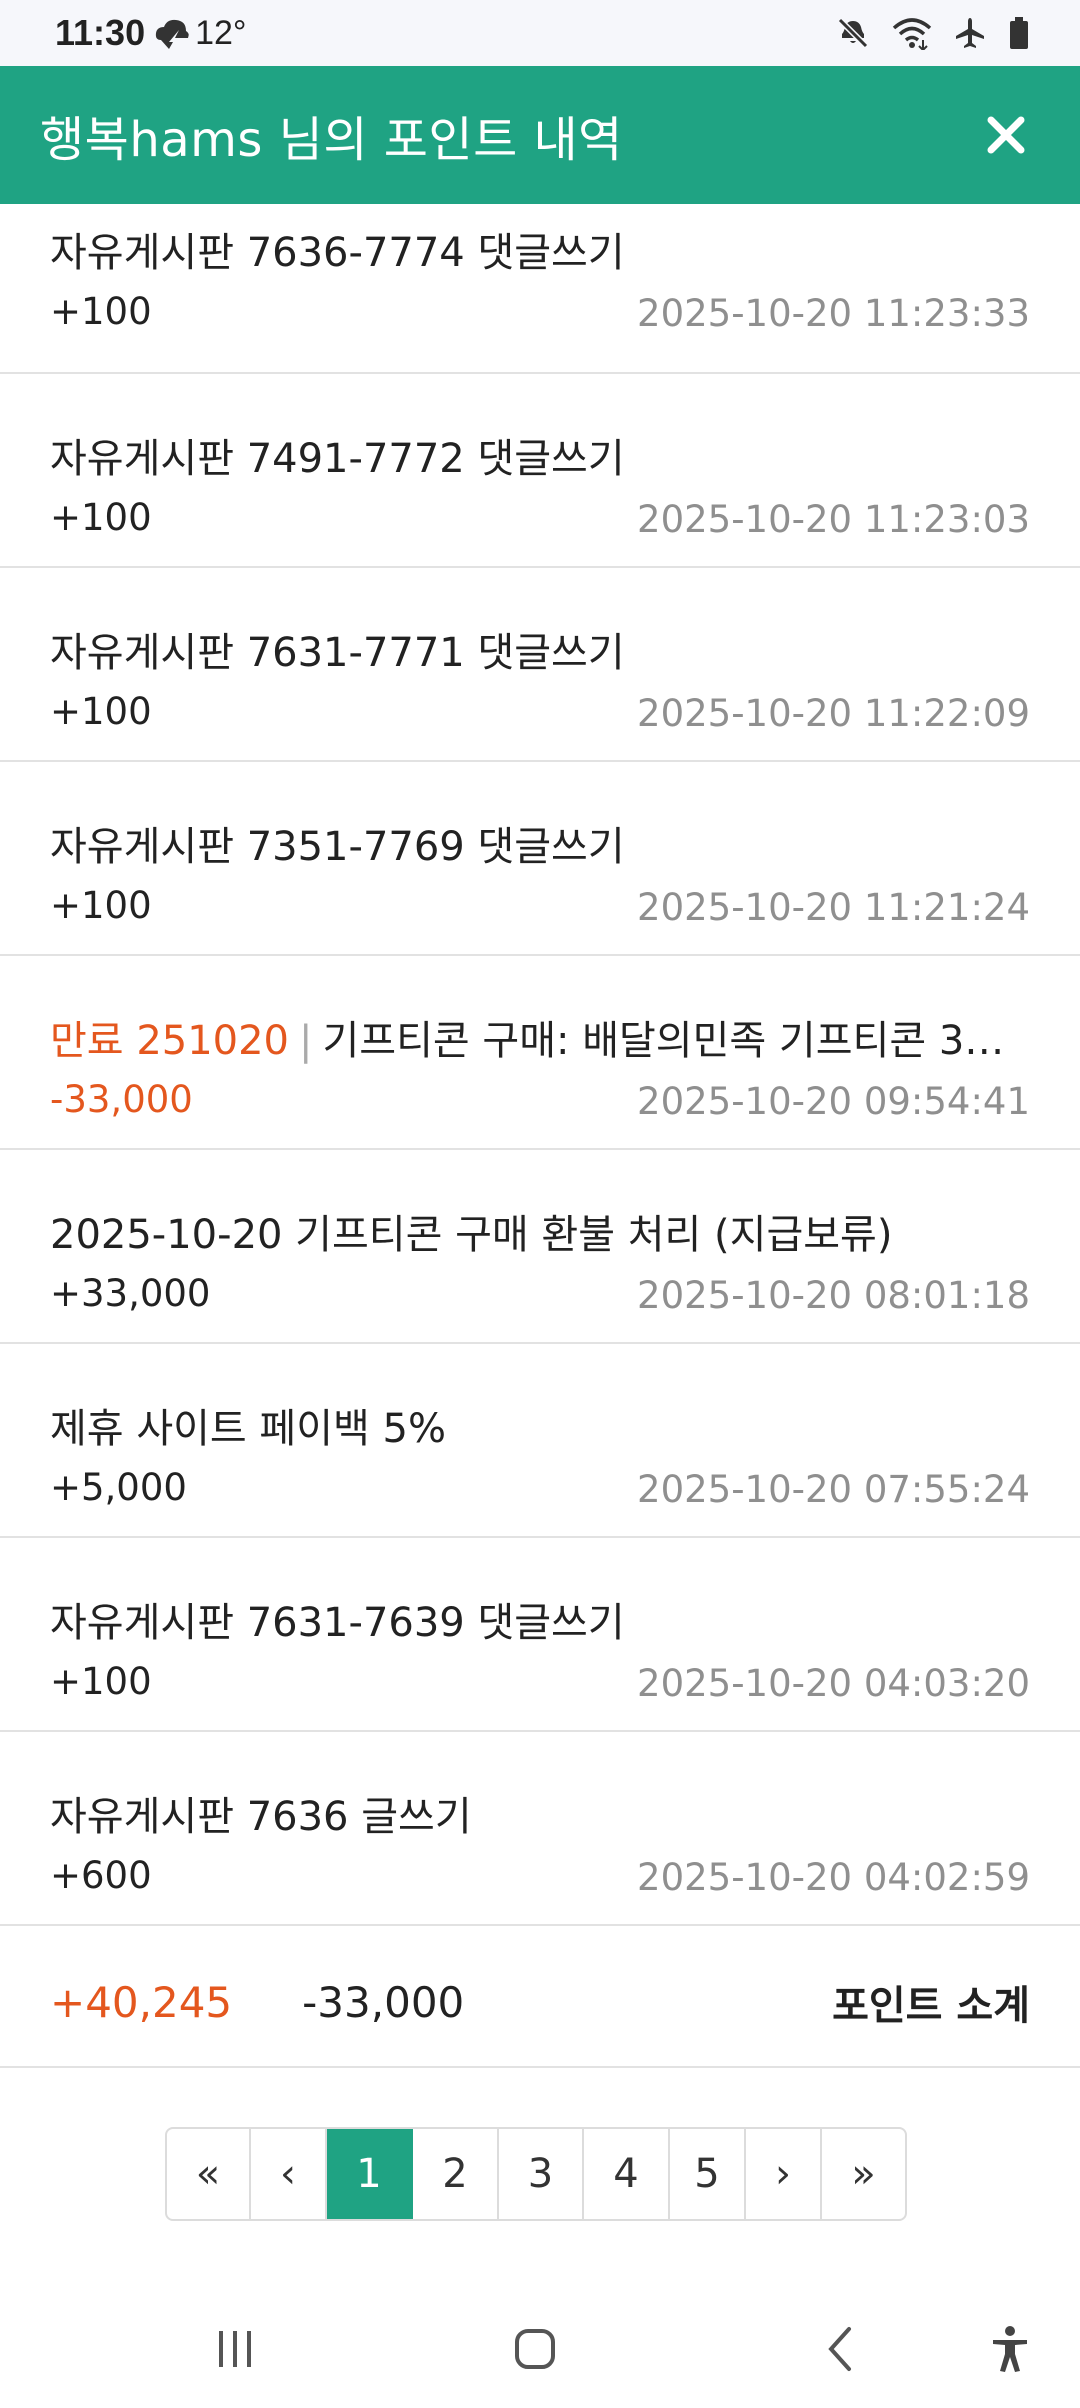 The image size is (1080, 2408). Describe the element at coordinates (833, 519) in the screenshot. I see `item-date: 2025-10-20 11:23:03` at that location.